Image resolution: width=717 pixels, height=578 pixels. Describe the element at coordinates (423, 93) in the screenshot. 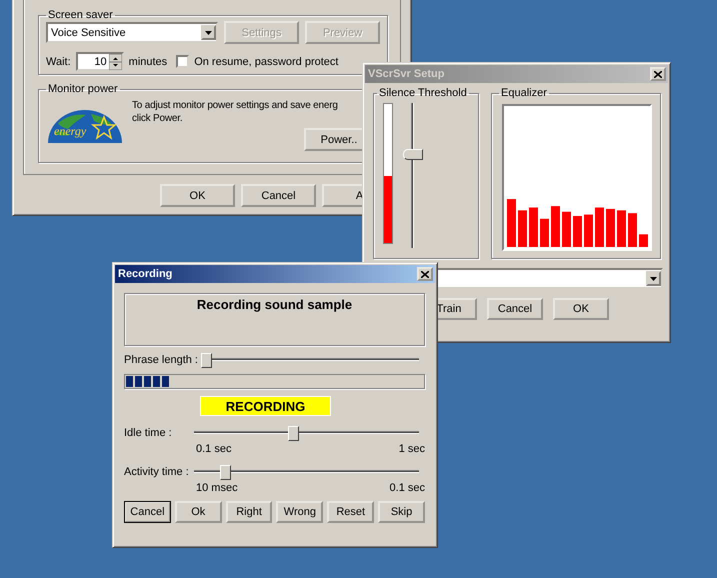

I see `group-title: Silence Threshold` at that location.